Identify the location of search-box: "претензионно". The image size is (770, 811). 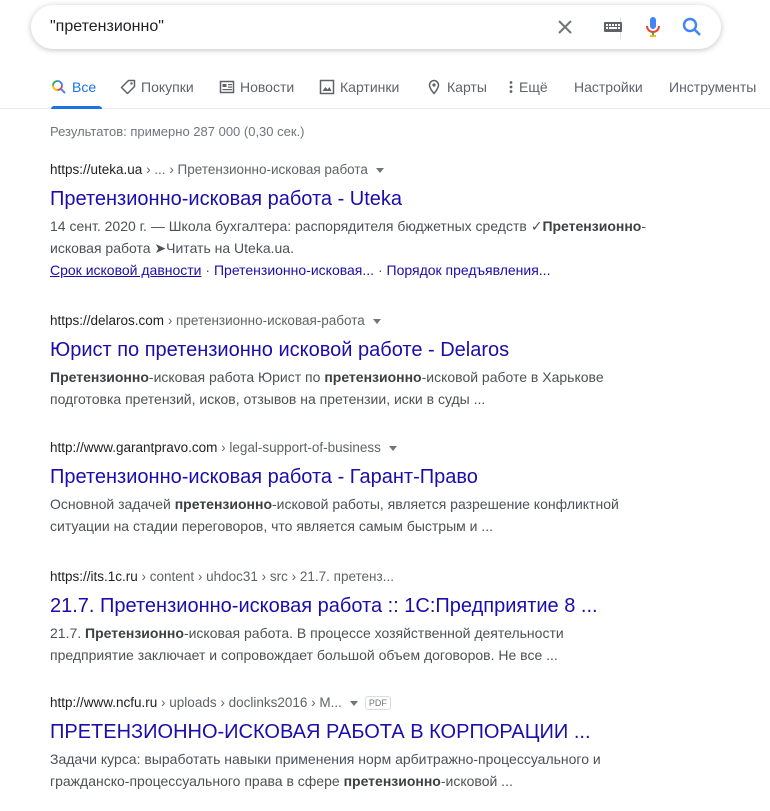
(376, 27).